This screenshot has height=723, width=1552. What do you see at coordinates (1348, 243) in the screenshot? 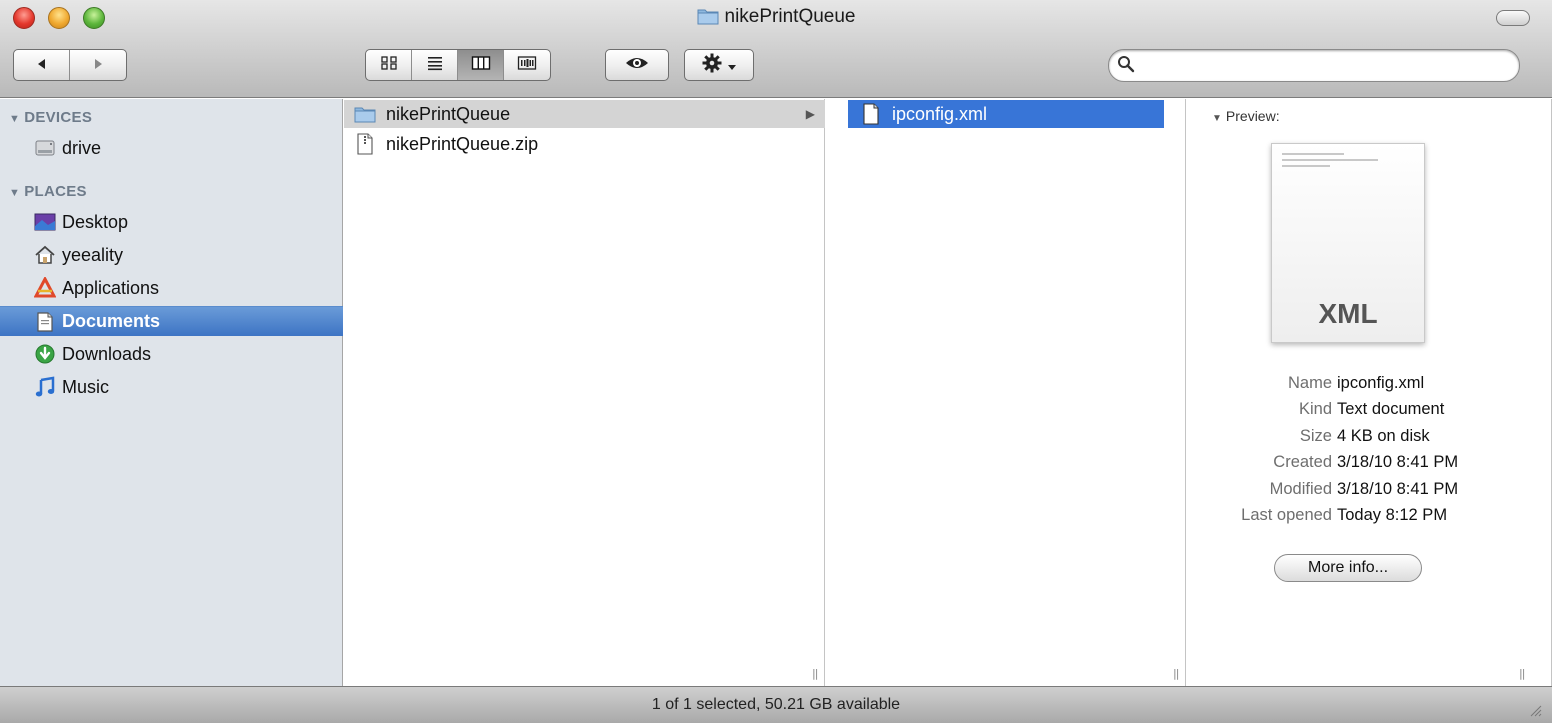
I see `file-preview-thumbnail: XML` at bounding box center [1348, 243].